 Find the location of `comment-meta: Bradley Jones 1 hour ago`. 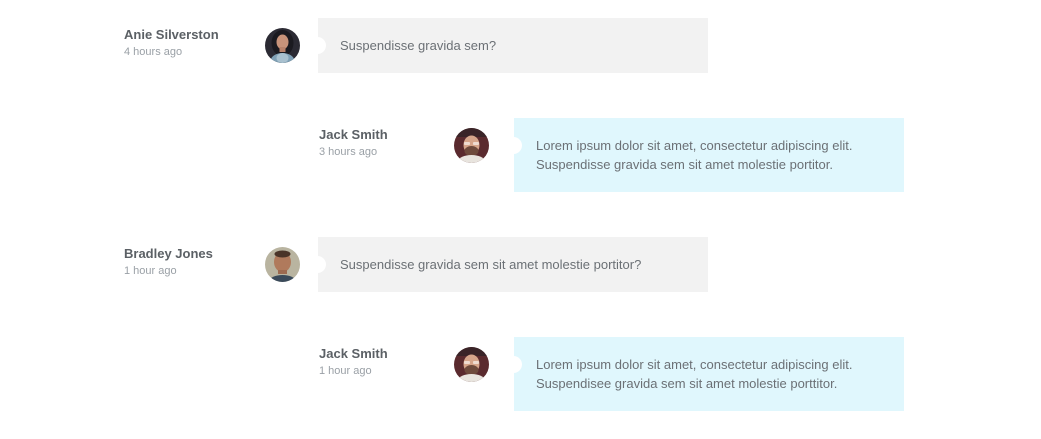

comment-meta: Bradley Jones 1 hour ago is located at coordinates (168, 262).